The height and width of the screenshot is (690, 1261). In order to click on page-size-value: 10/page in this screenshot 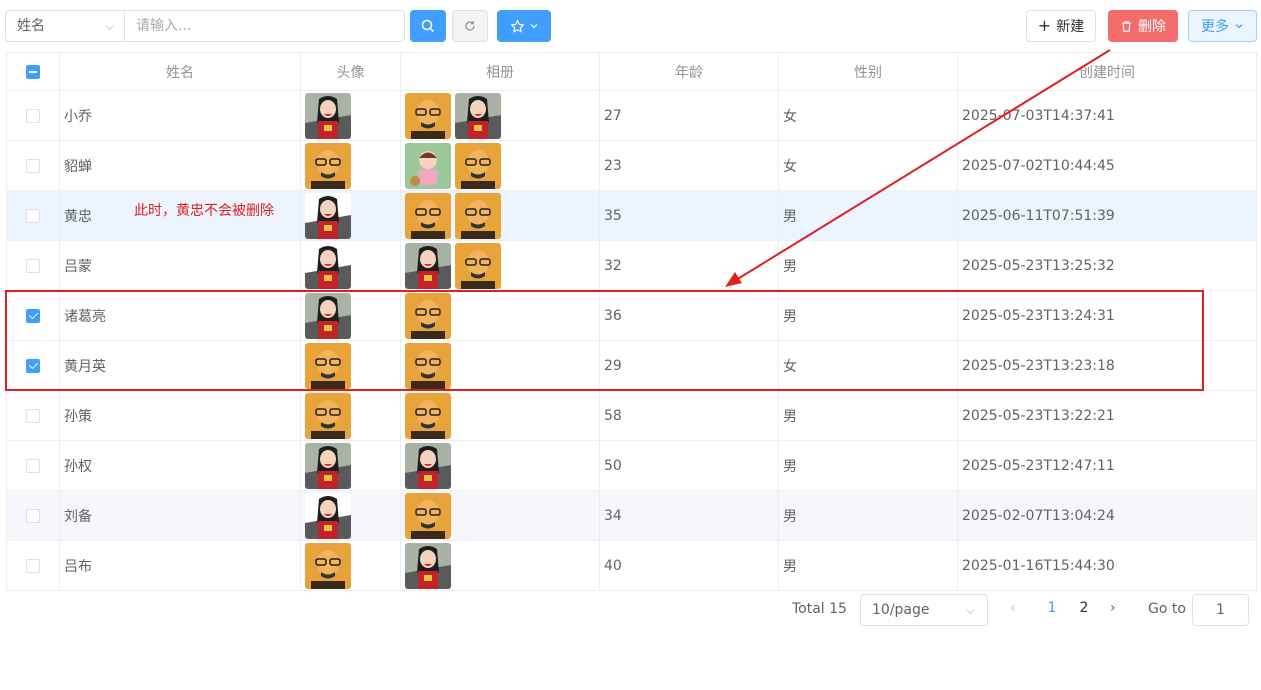, I will do `click(901, 610)`.